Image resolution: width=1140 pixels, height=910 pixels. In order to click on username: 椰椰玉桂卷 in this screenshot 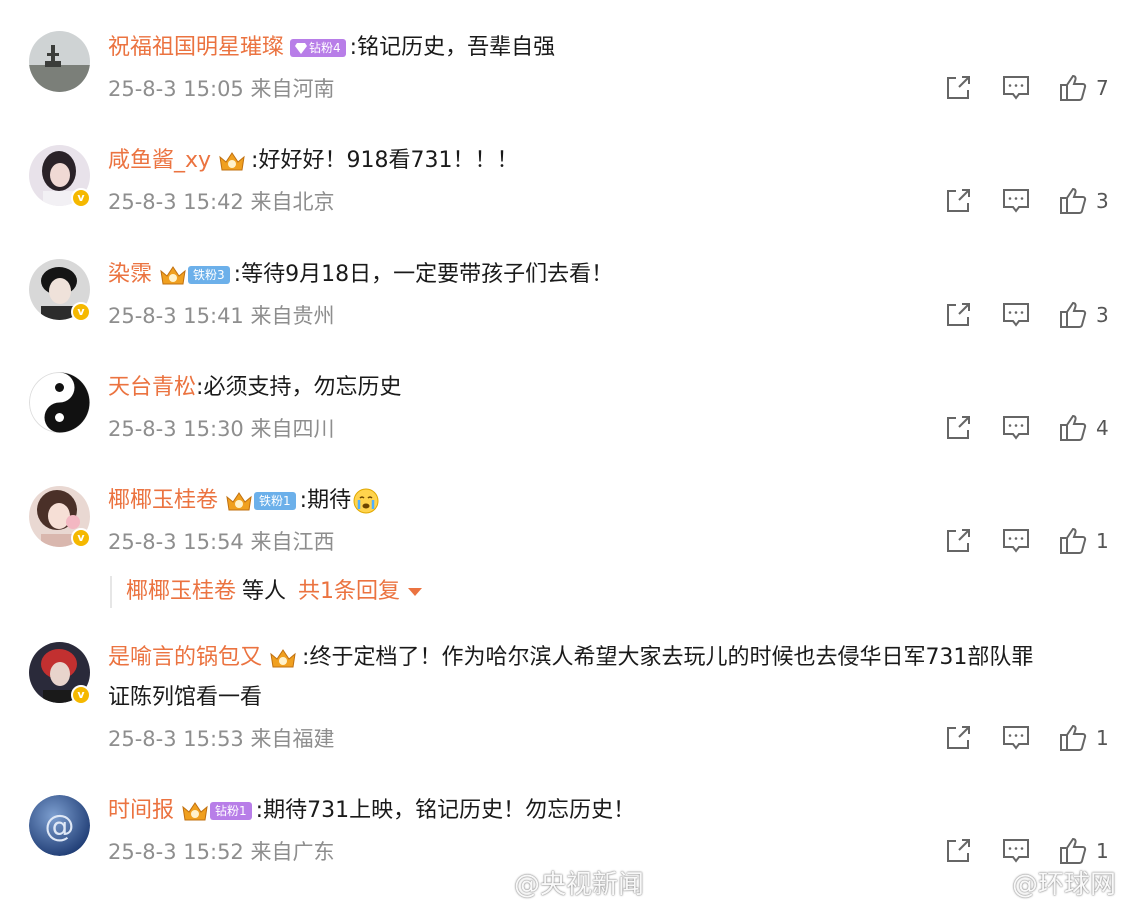, I will do `click(163, 501)`.